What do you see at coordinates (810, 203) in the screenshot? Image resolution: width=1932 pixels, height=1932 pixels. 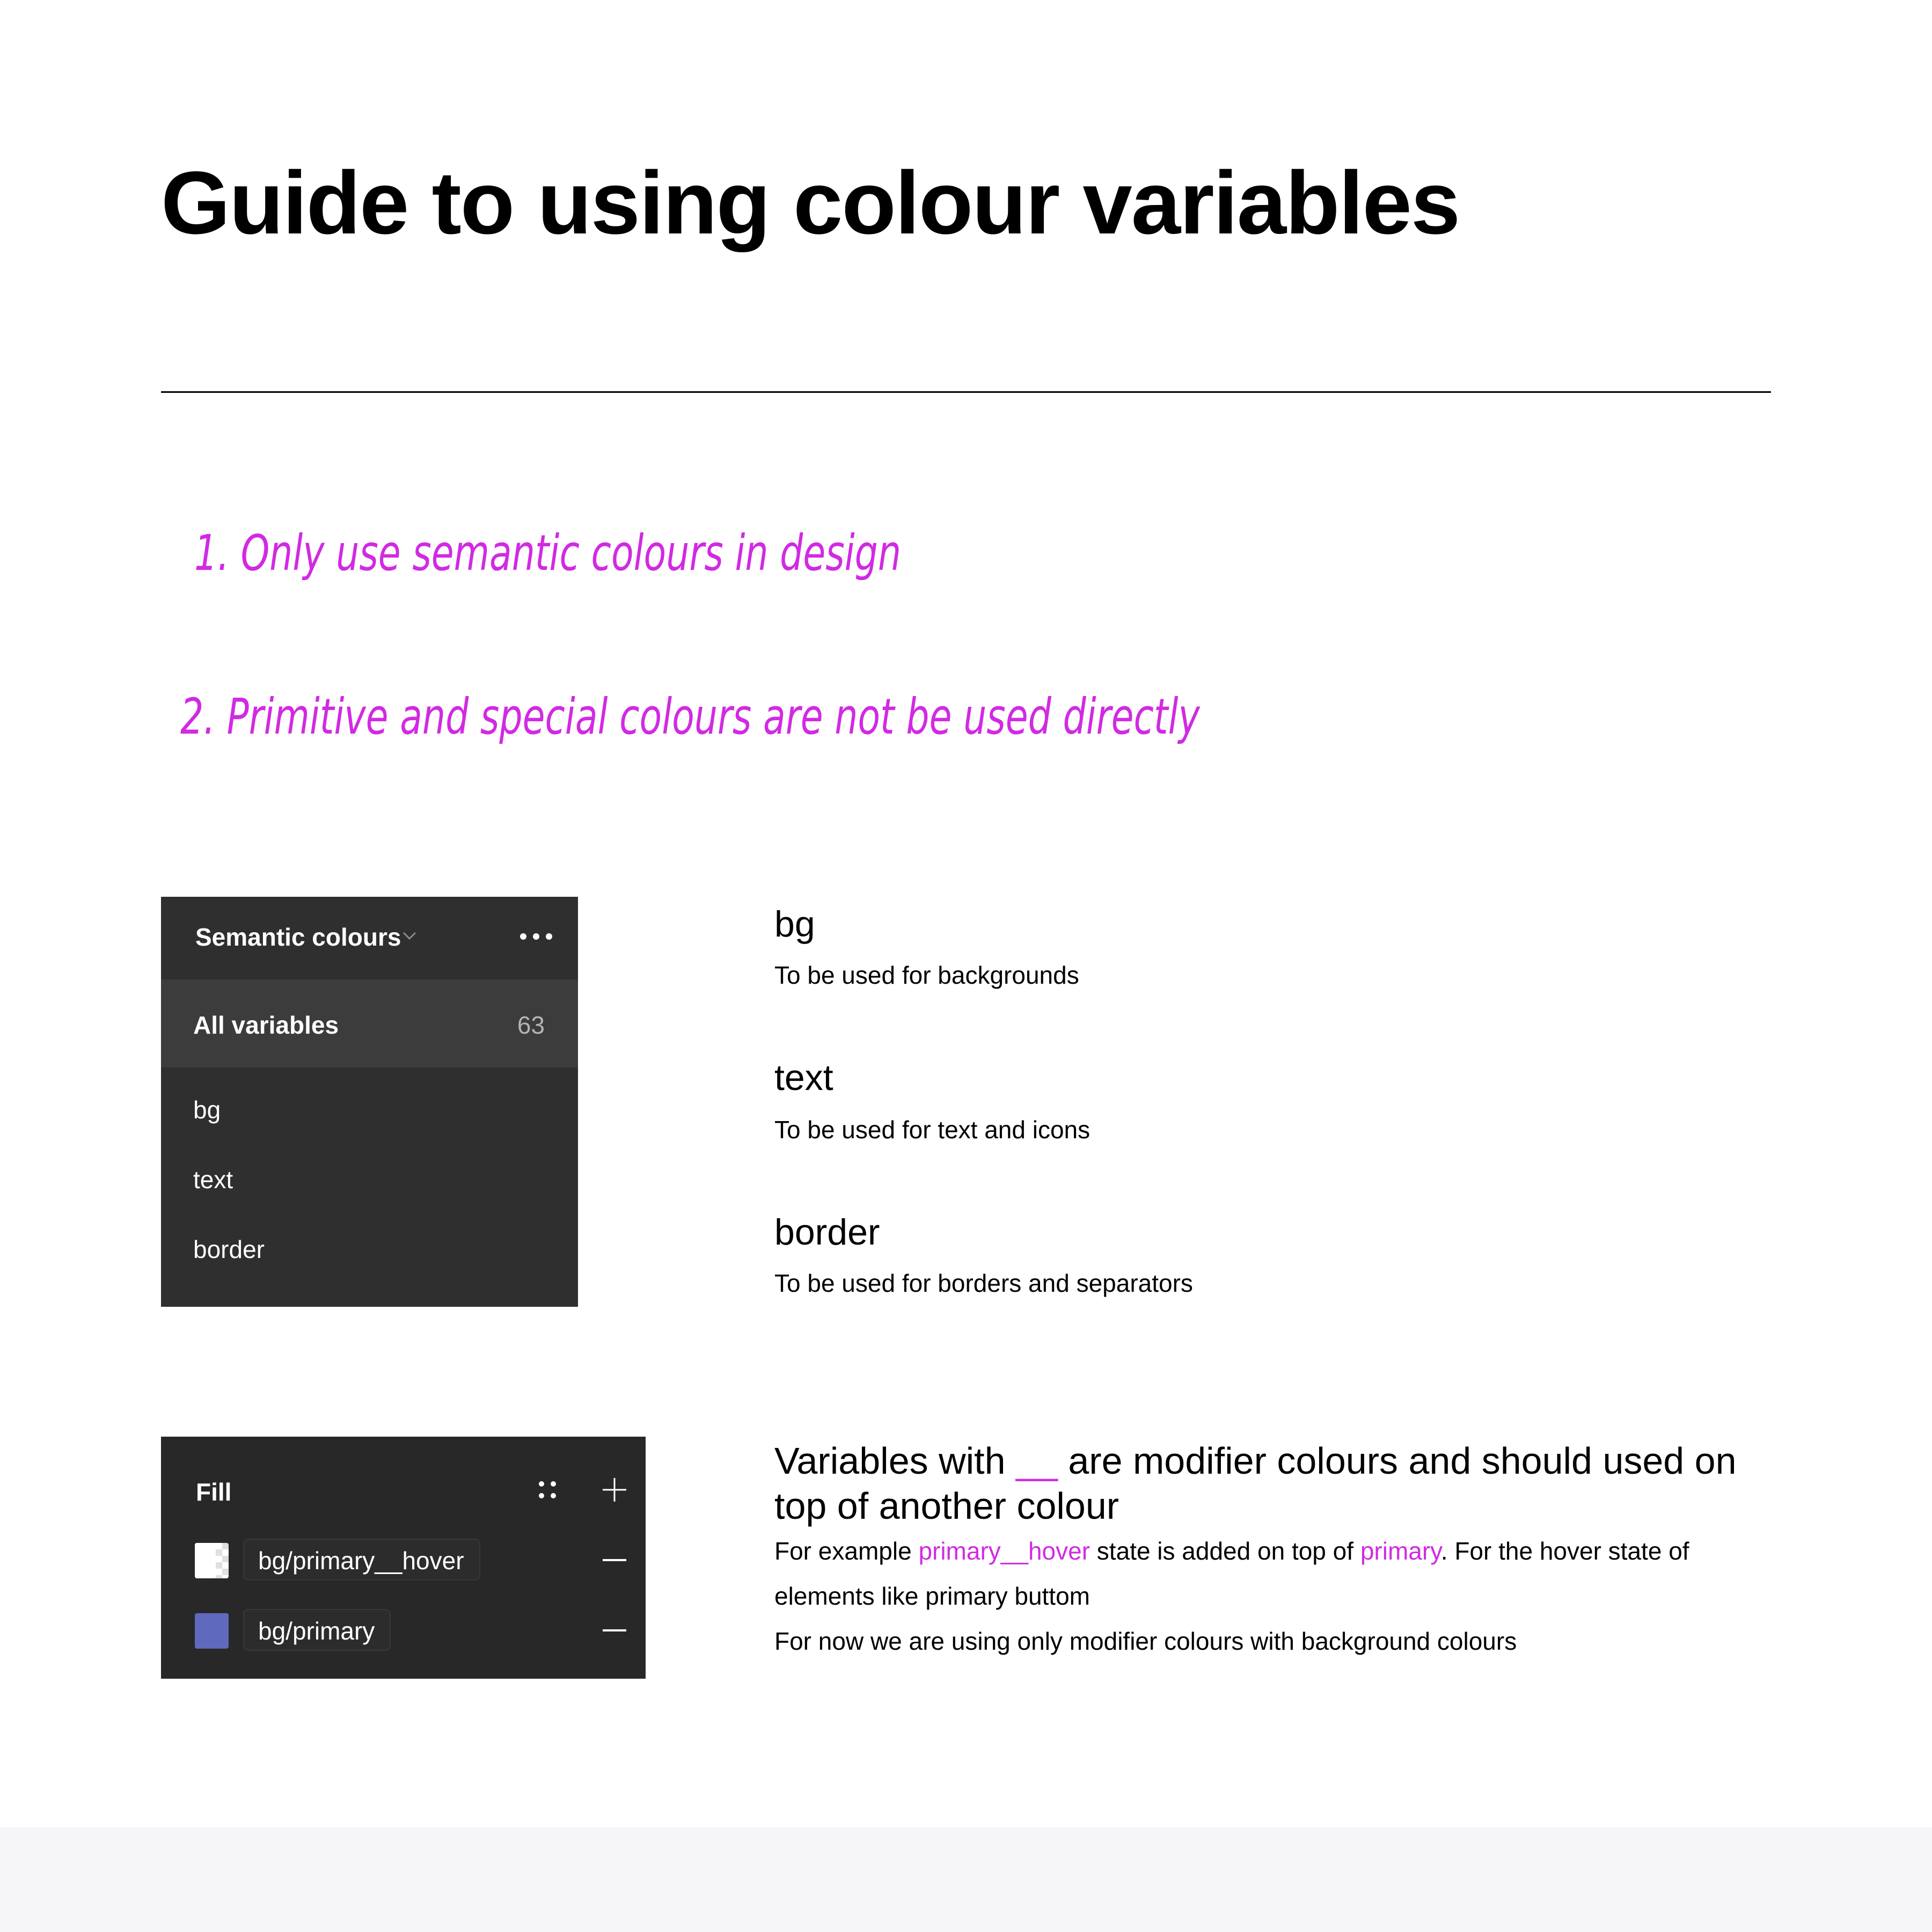 I see `page-title: Guide to using colour variables` at bounding box center [810, 203].